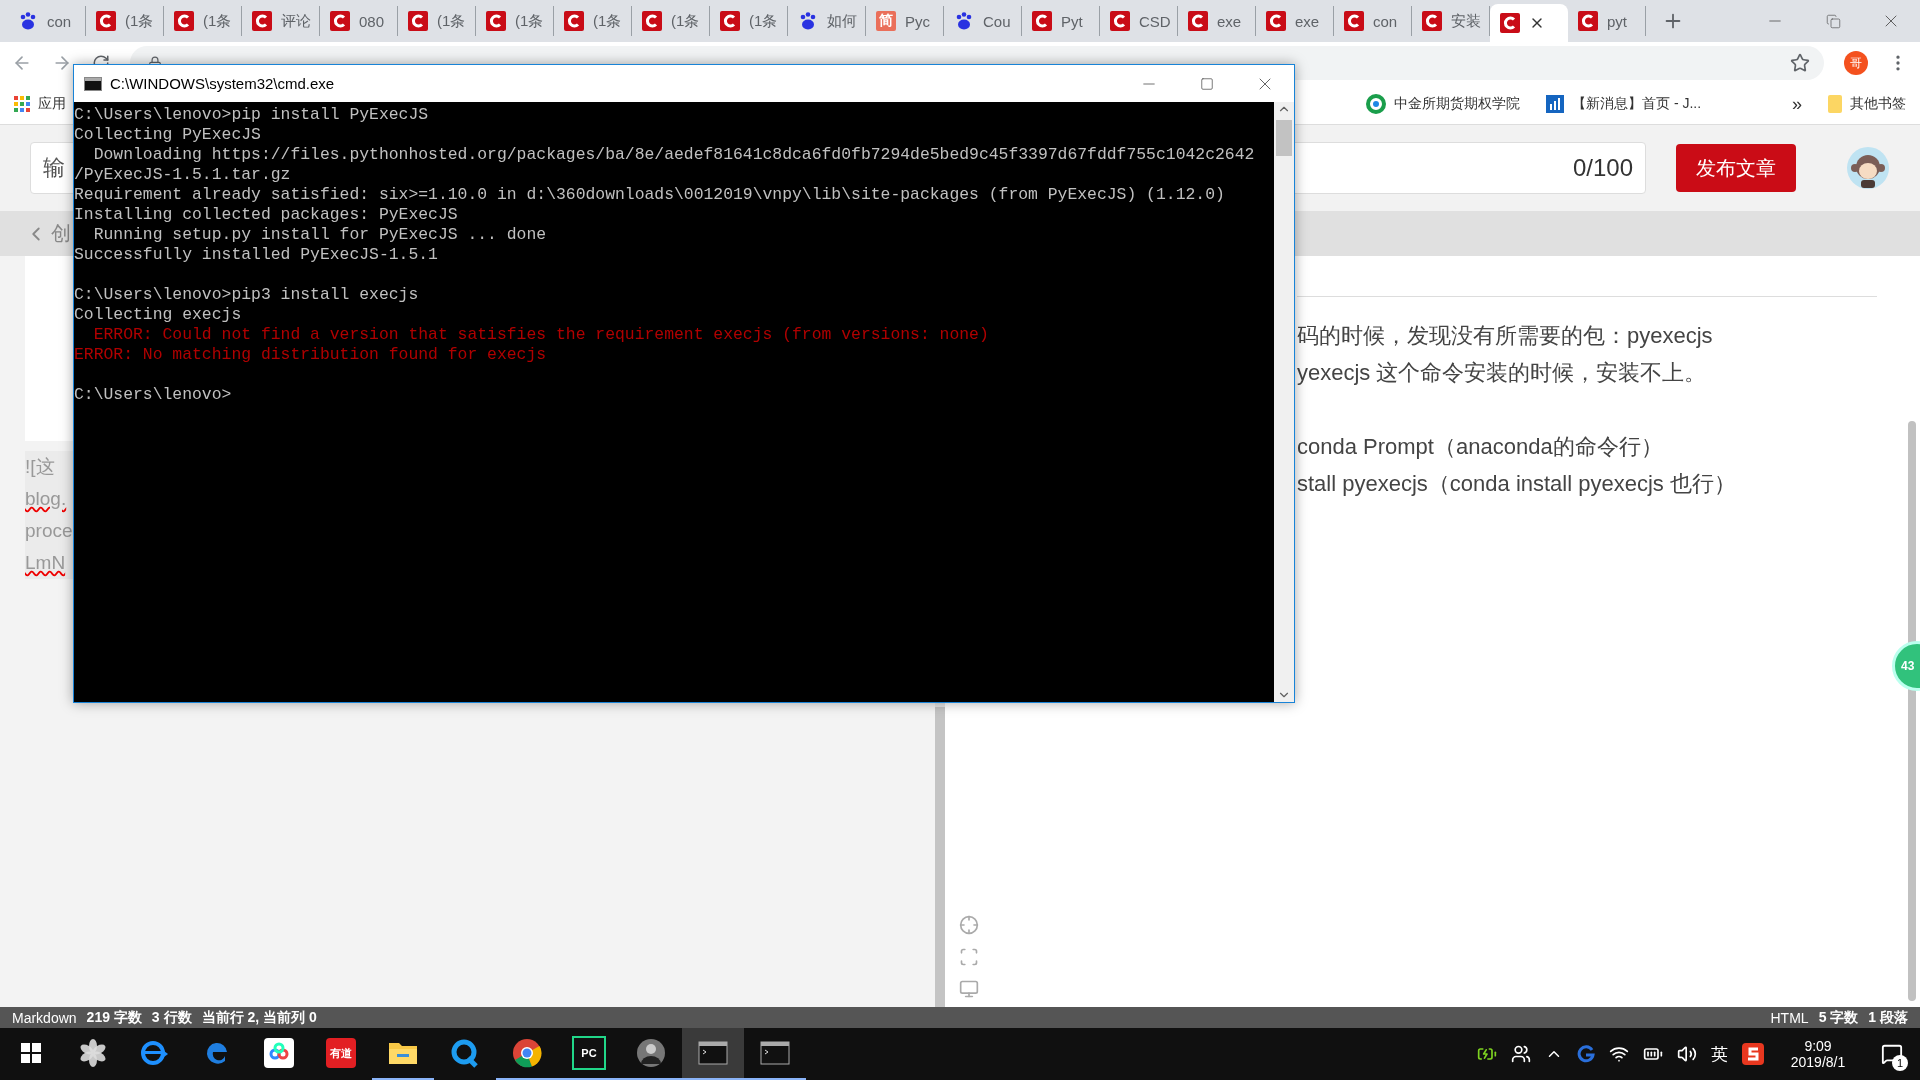 This screenshot has width=1920, height=1080. What do you see at coordinates (1284, 402) in the screenshot?
I see `scrollbar` at bounding box center [1284, 402].